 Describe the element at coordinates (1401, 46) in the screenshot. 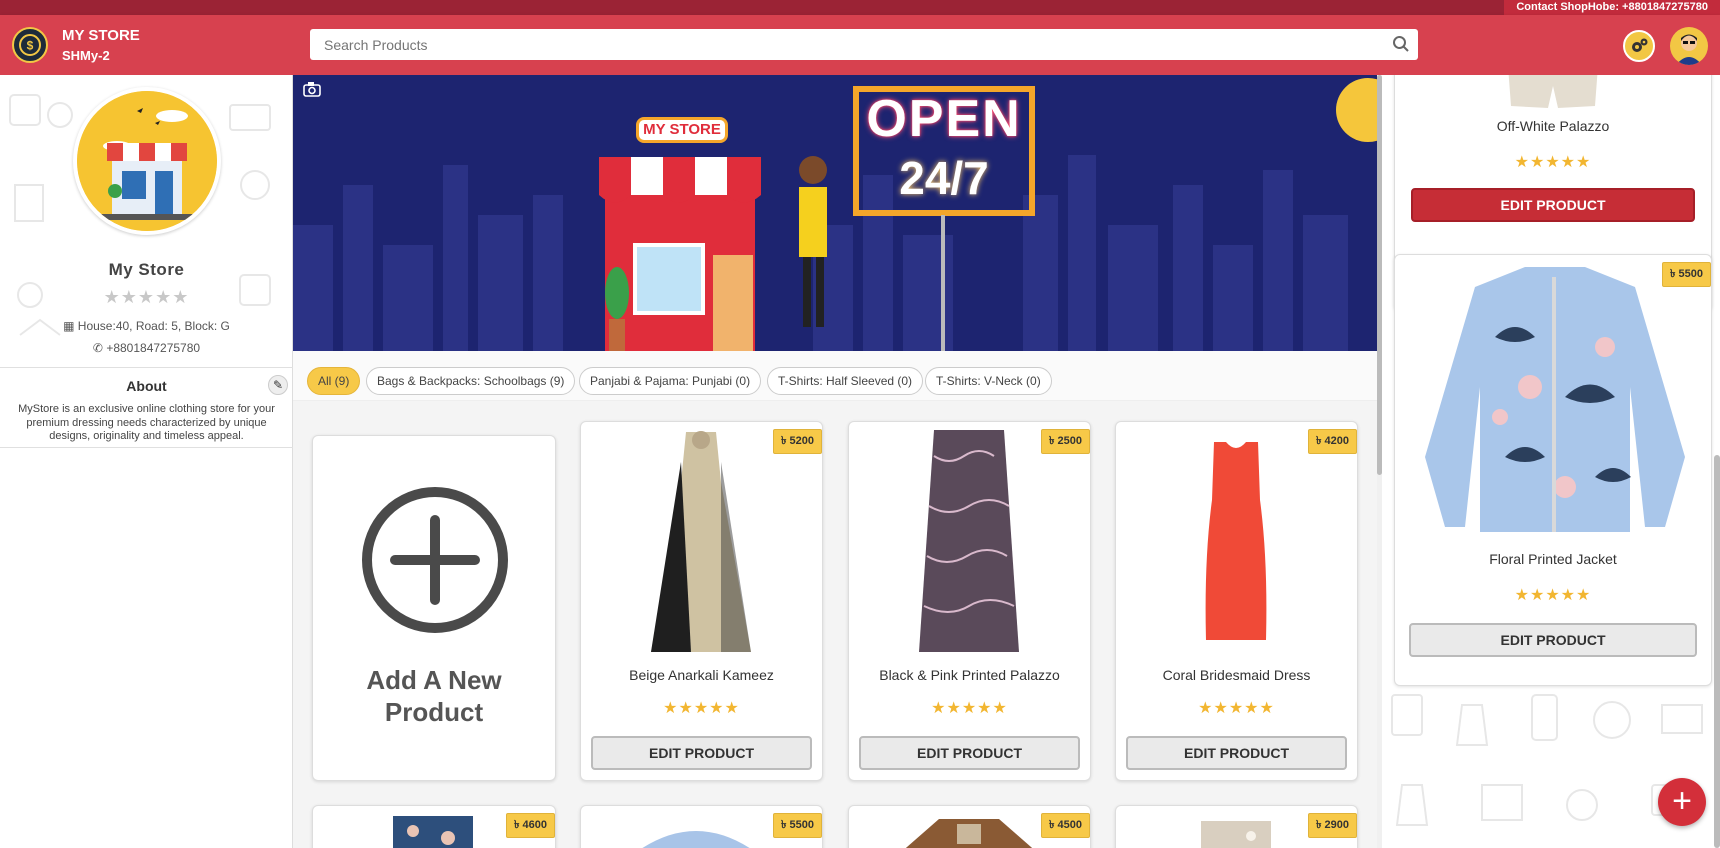

I see `search-icon` at that location.